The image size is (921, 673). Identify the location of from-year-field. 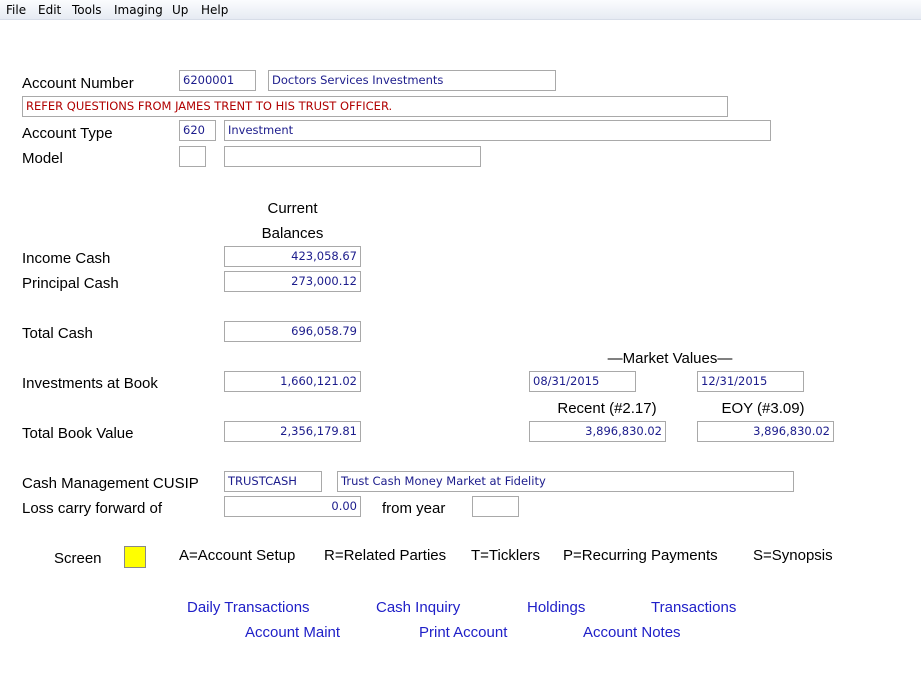
(495, 506).